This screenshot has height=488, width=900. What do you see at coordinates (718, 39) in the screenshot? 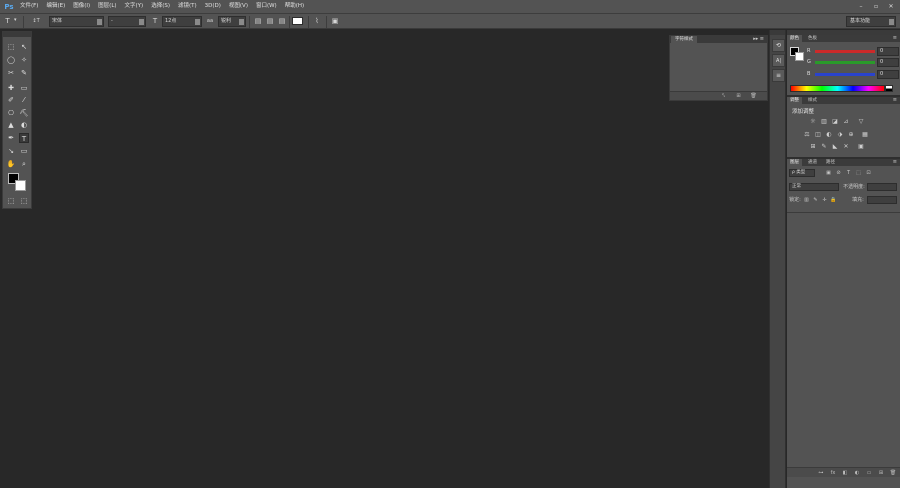
I see `panel-header: 字符样式 ▸▸ ≡` at bounding box center [718, 39].